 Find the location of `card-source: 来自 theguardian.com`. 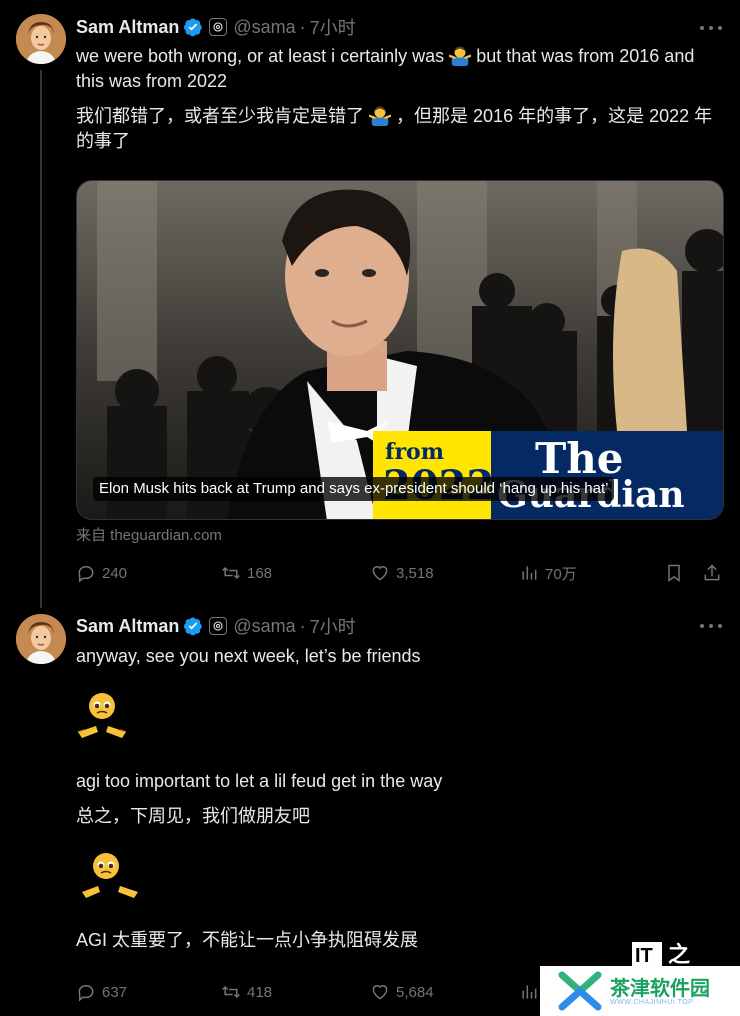

card-source: 来自 theguardian.com is located at coordinates (149, 534).